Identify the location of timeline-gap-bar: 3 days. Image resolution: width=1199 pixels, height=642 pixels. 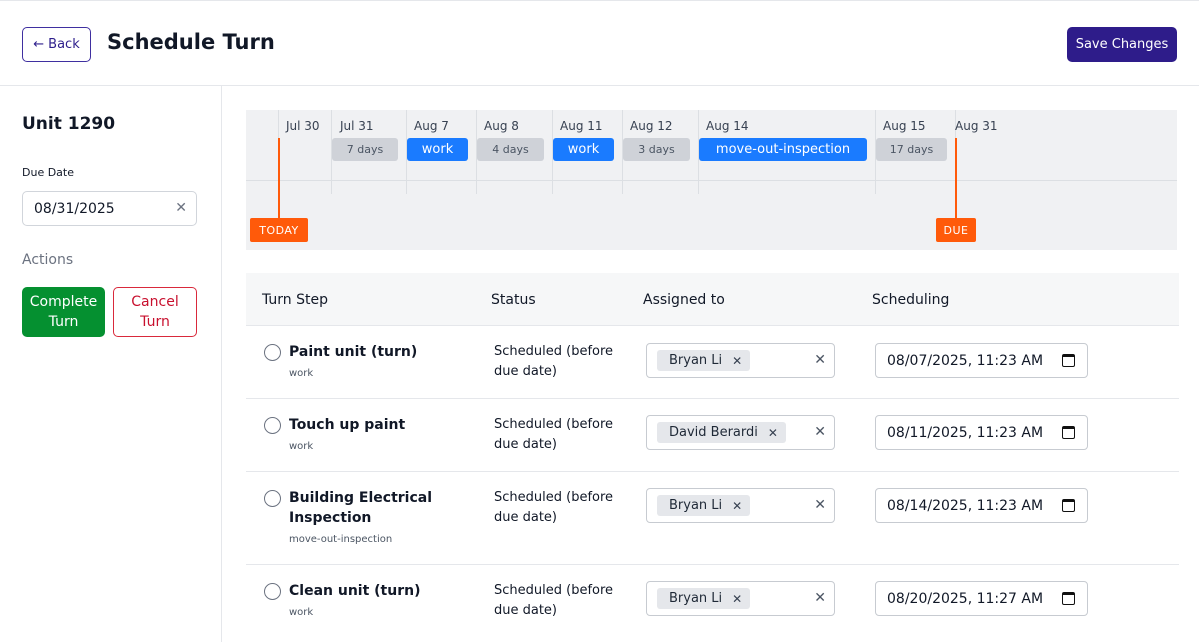
(656, 149).